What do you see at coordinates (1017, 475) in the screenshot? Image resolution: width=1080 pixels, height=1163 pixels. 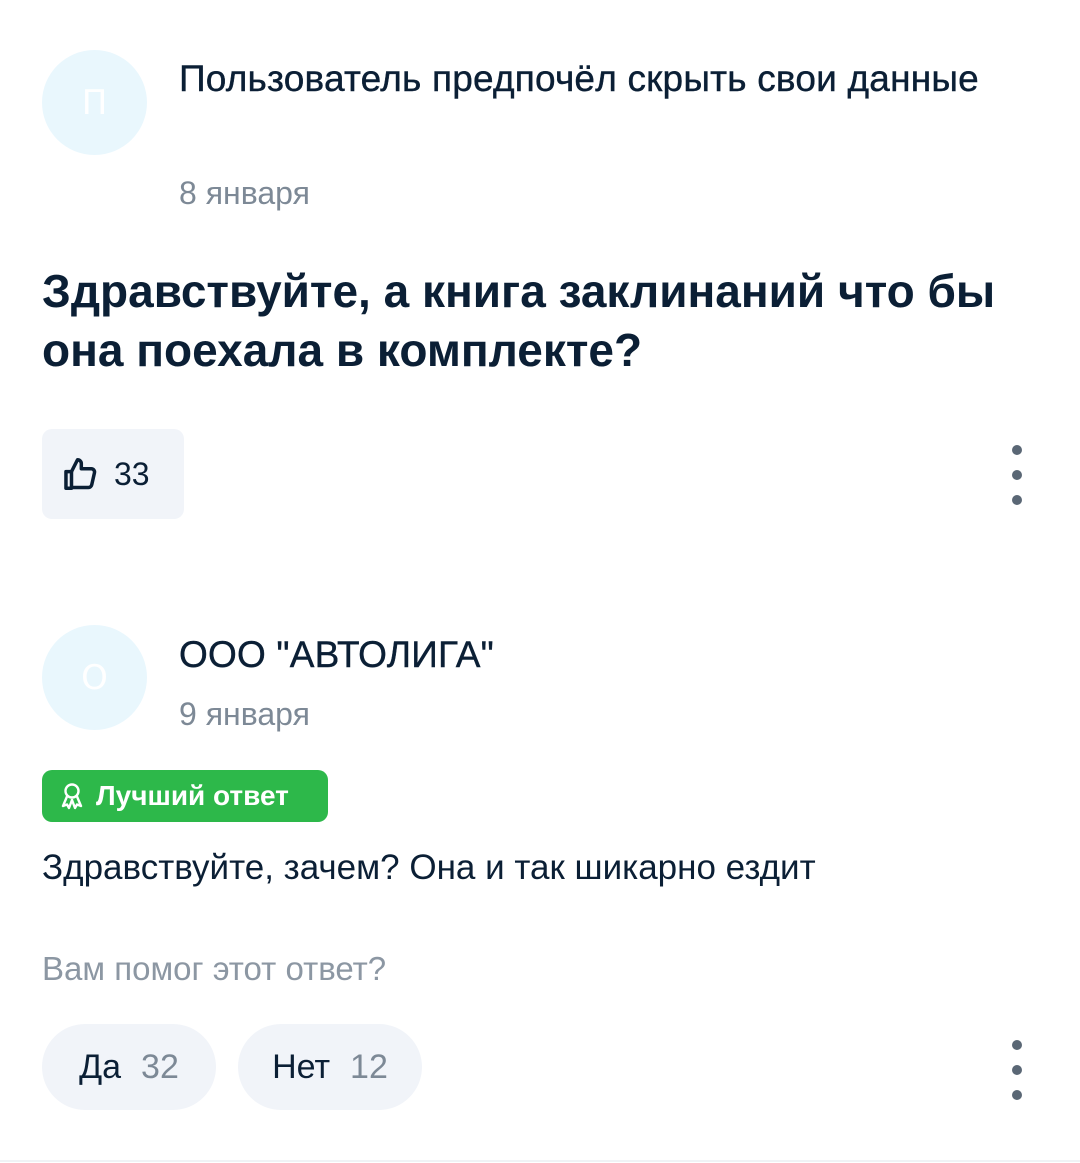 I see `question-more-button` at bounding box center [1017, 475].